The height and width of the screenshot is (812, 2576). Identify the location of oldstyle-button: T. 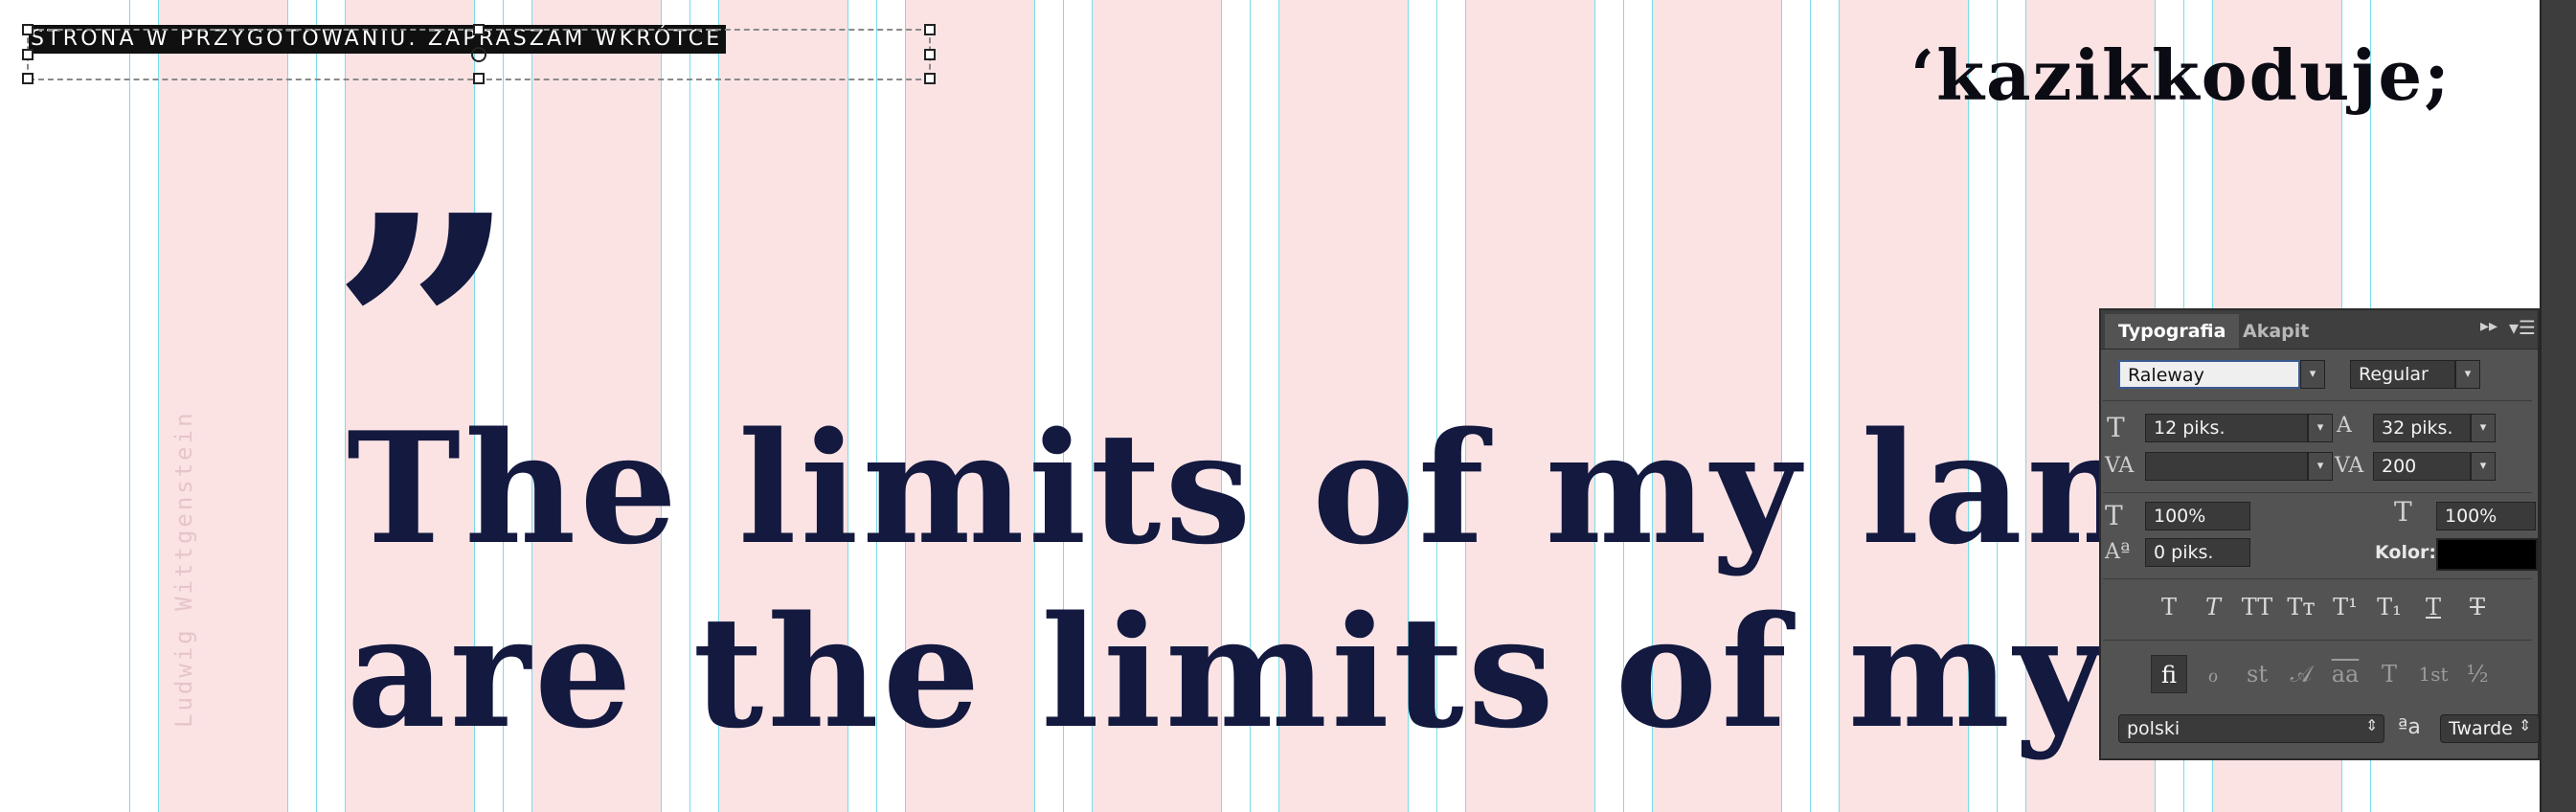
(2389, 674).